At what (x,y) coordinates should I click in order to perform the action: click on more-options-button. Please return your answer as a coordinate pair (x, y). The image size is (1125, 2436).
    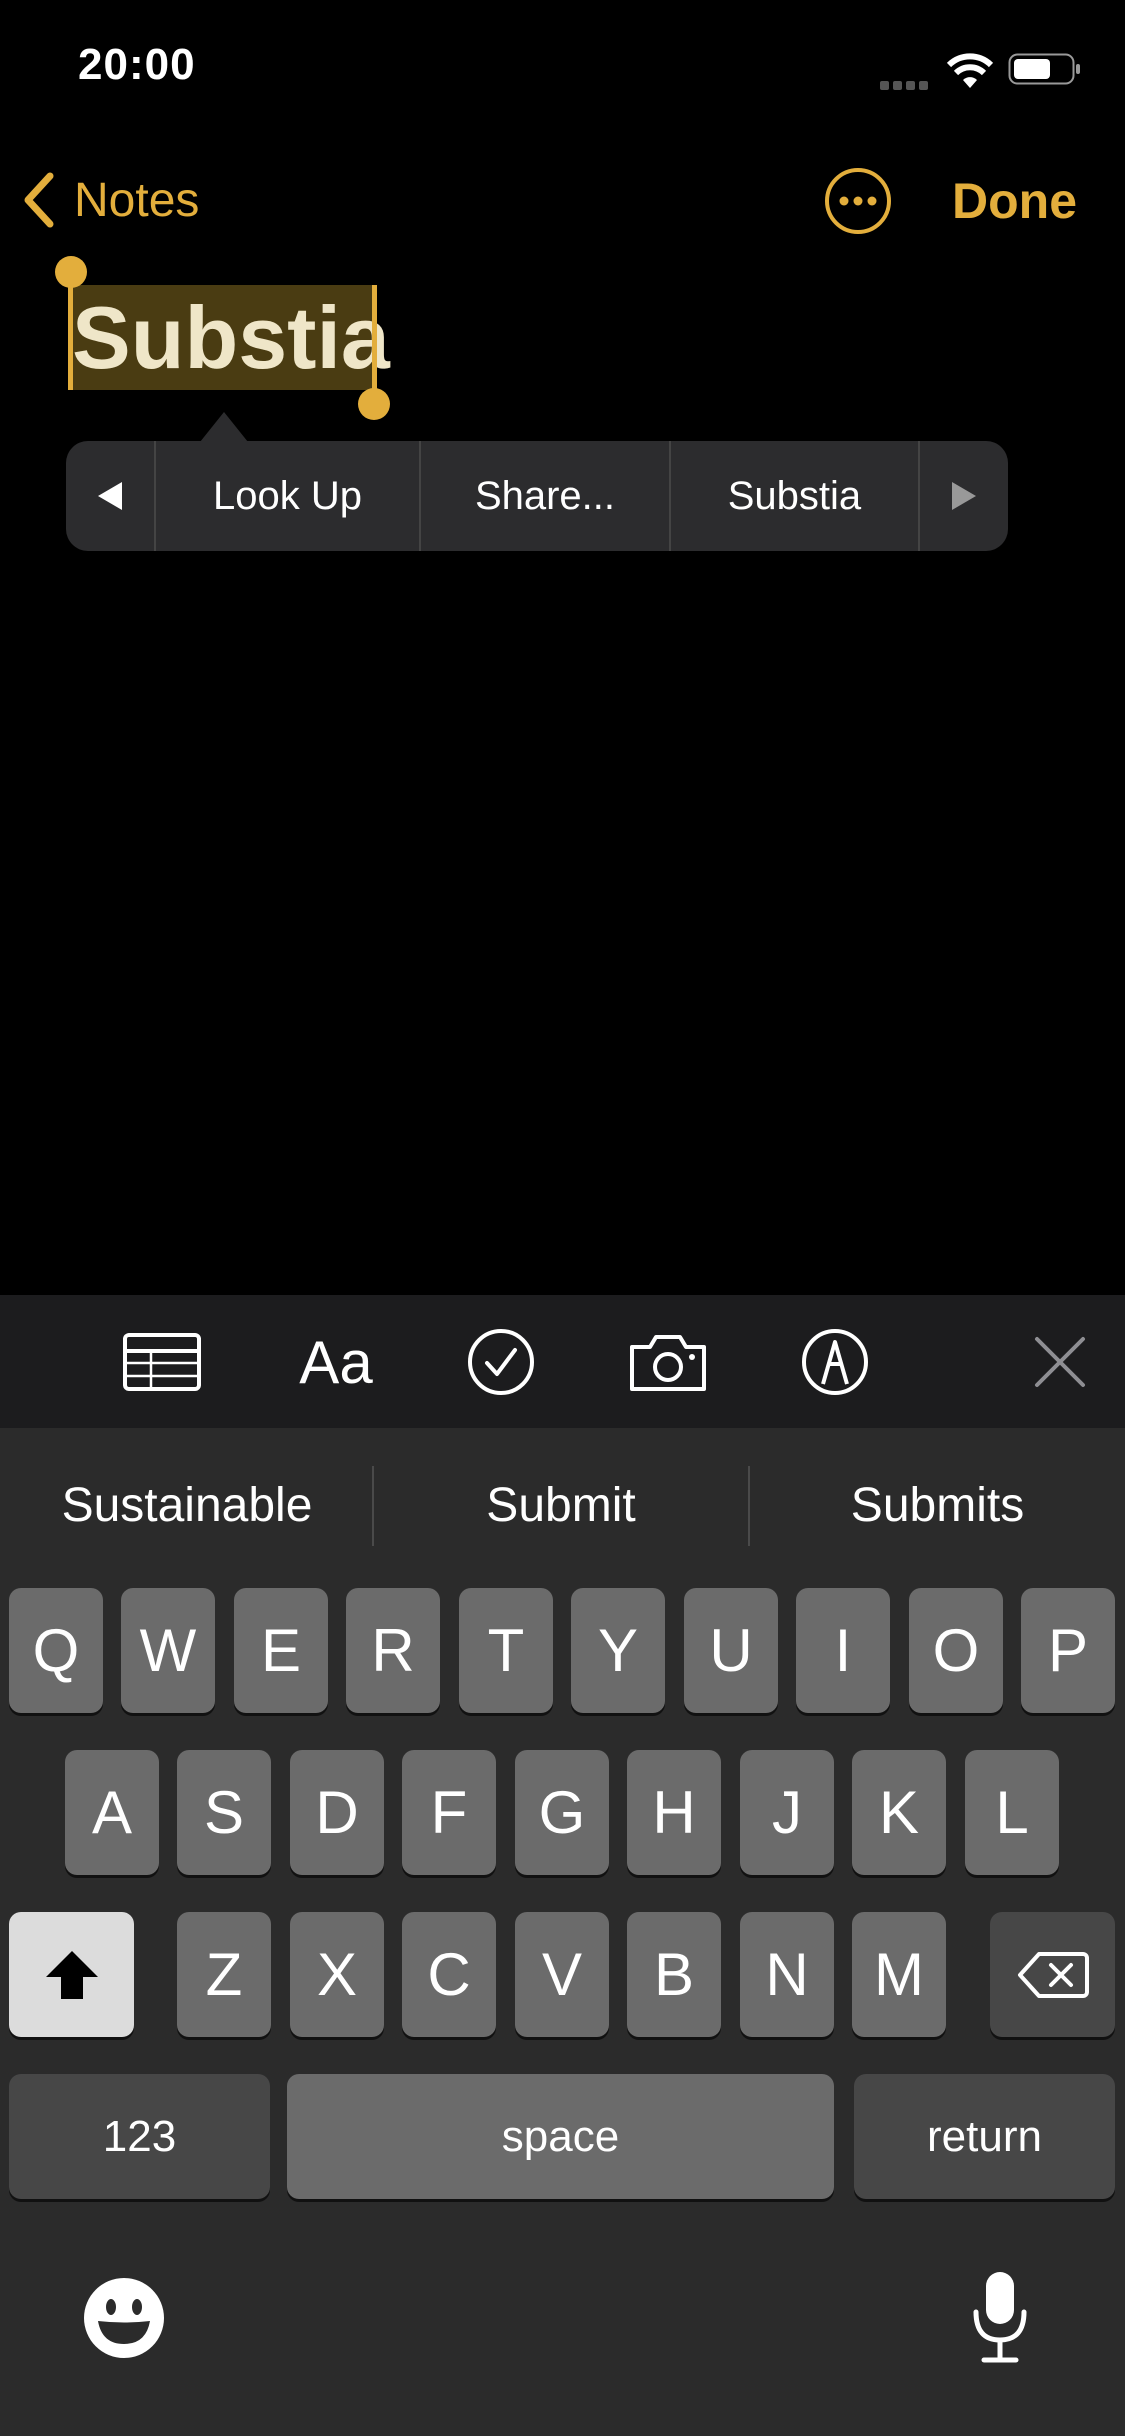
    Looking at the image, I should click on (858, 201).